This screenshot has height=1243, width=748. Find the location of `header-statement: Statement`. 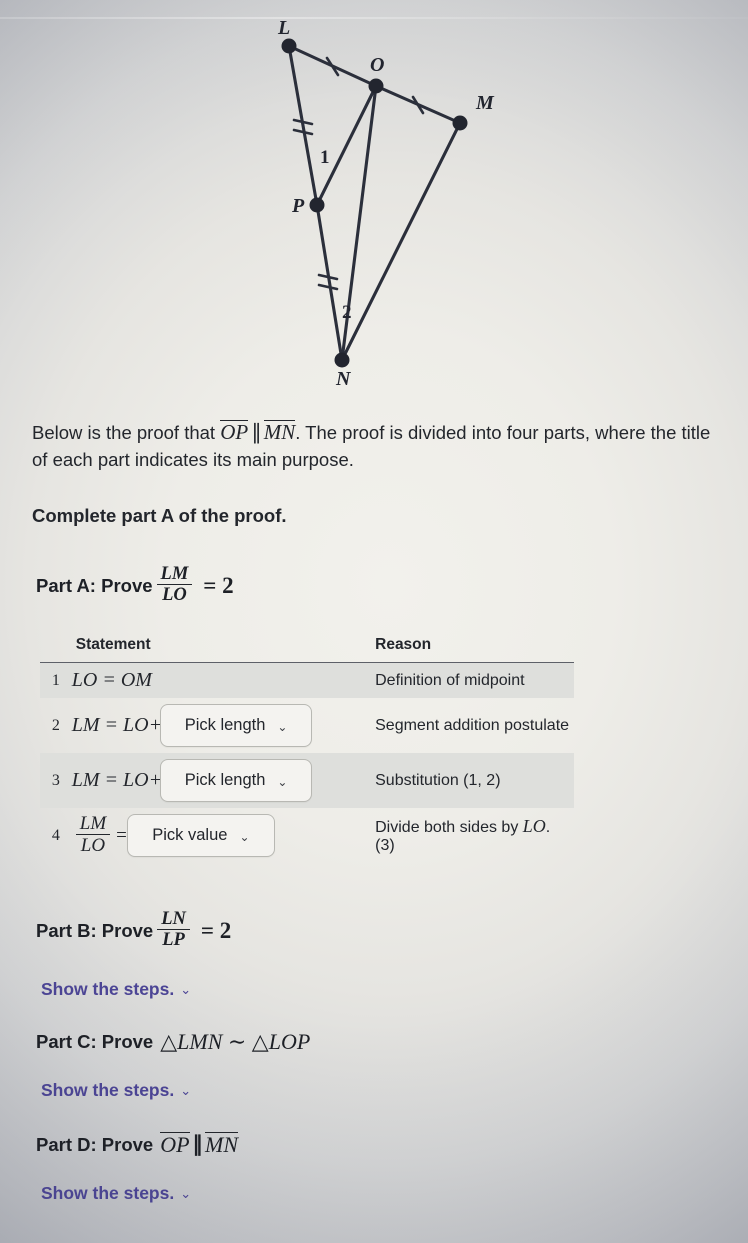

header-statement: Statement is located at coordinates (223, 649).